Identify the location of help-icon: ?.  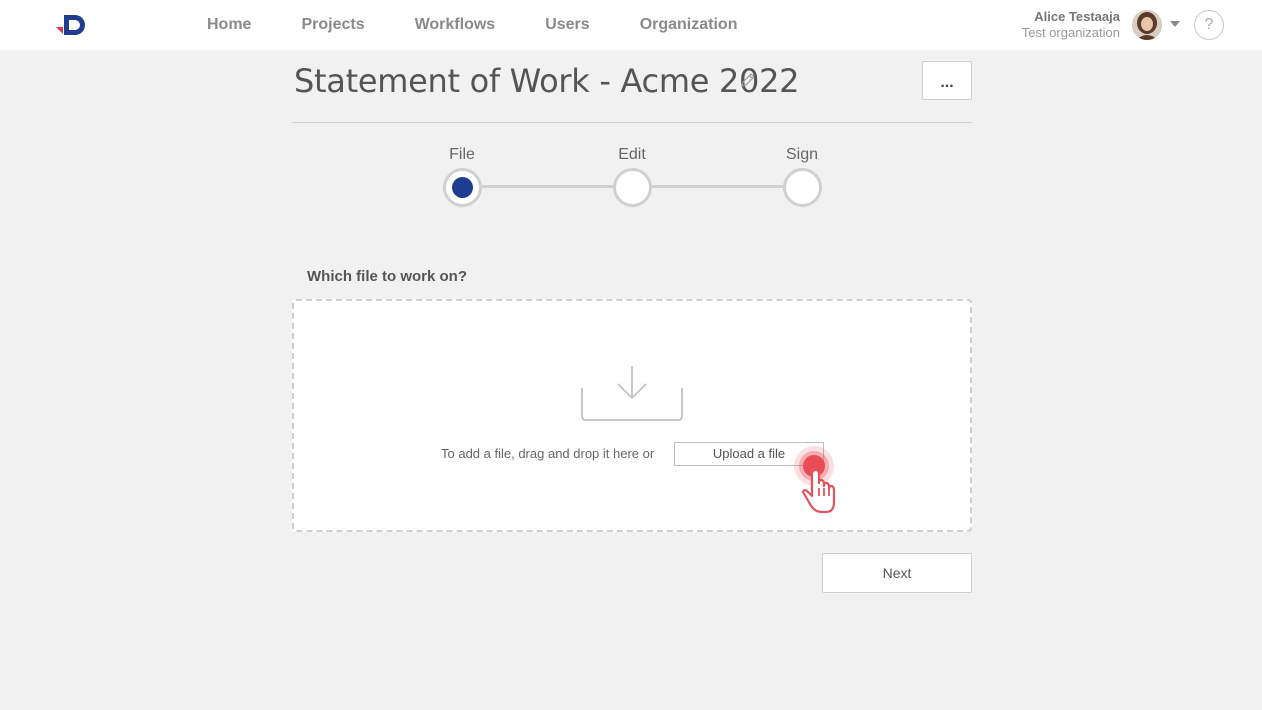
(1209, 25).